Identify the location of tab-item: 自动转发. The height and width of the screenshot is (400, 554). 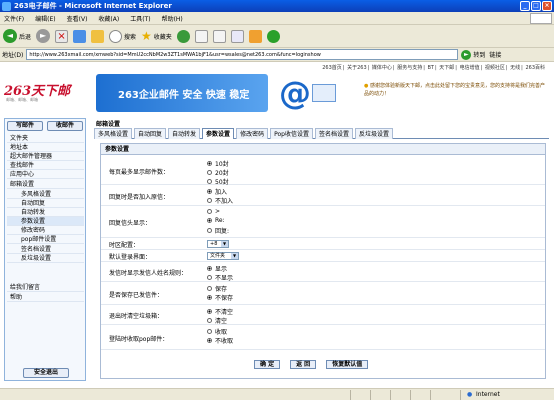
(184, 133).